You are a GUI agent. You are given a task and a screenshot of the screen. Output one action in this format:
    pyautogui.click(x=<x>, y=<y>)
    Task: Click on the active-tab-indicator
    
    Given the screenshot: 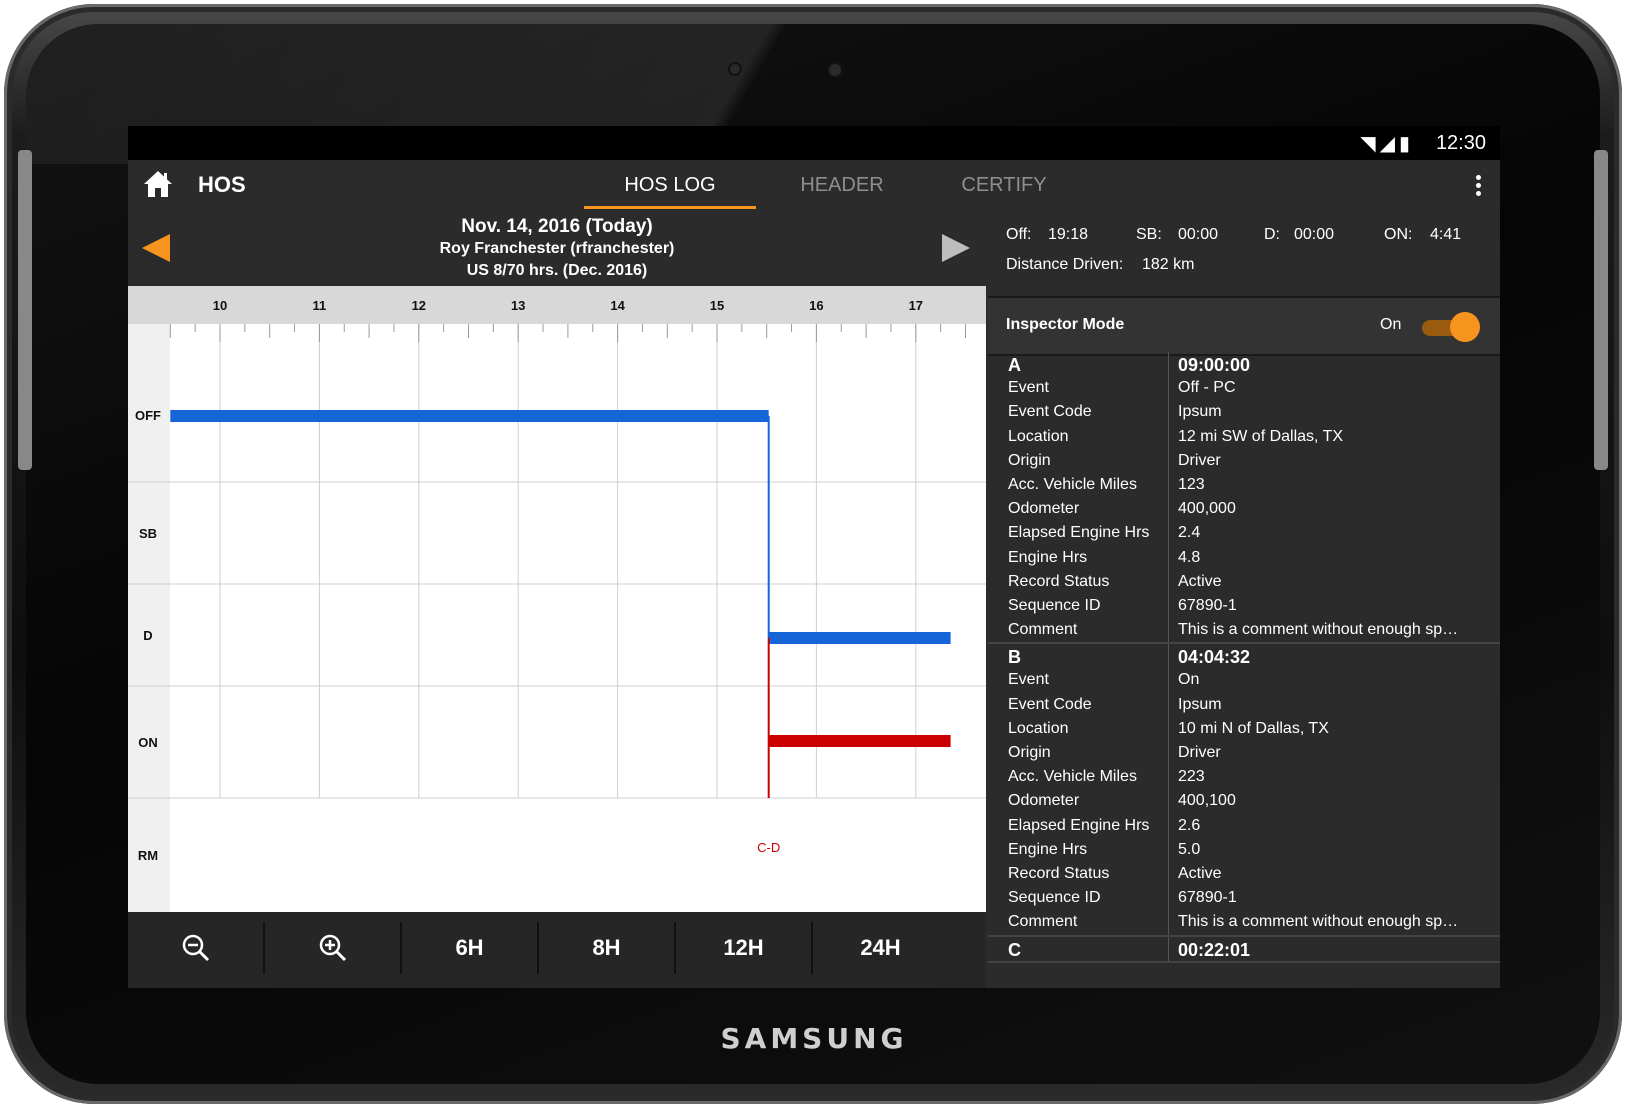 What is the action you would take?
    pyautogui.click(x=670, y=207)
    